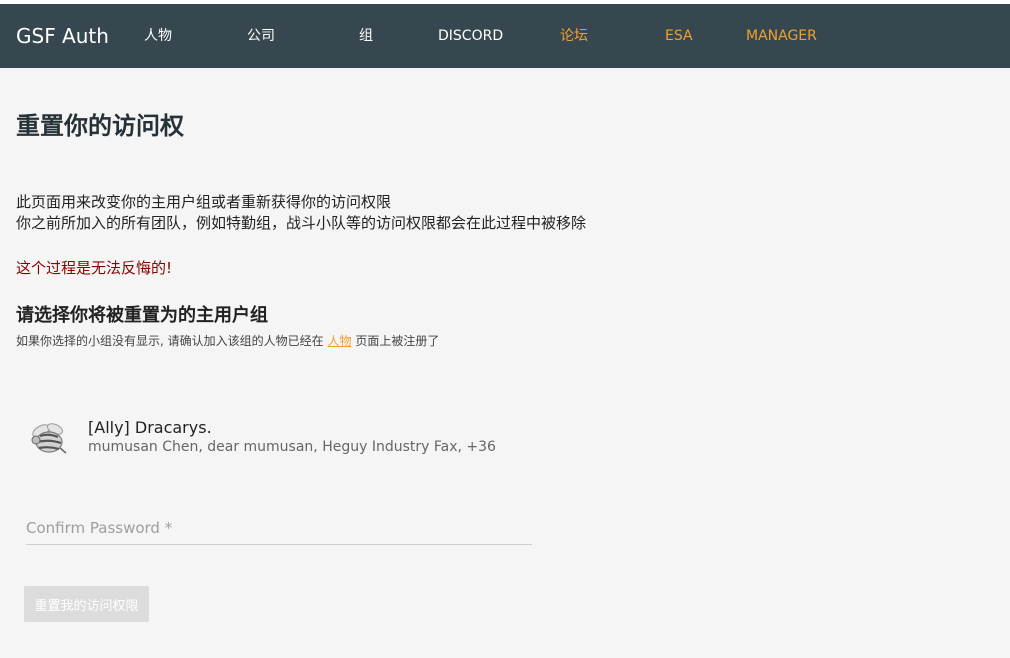 This screenshot has height=658, width=1010. Describe the element at coordinates (781, 36) in the screenshot. I see `nav-item-manager: MANAGER` at that location.